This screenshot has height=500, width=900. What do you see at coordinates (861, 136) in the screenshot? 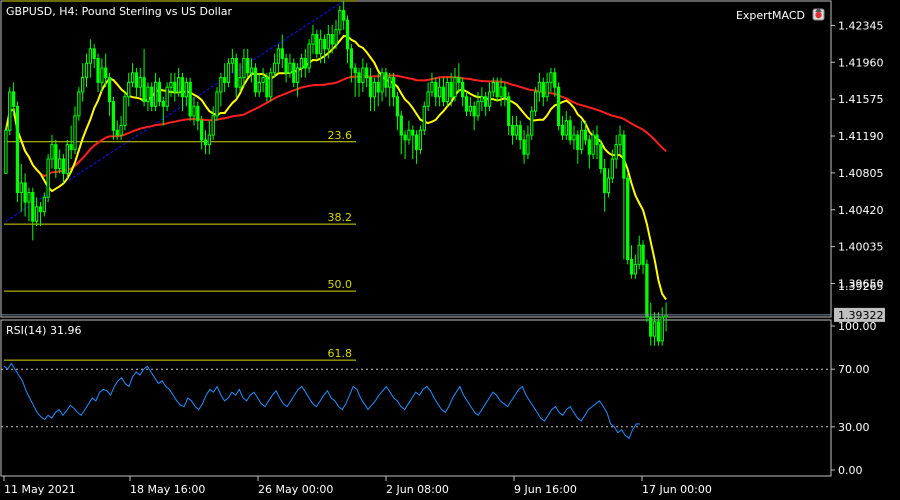
I see `price-tick-label: 1.41190` at bounding box center [861, 136].